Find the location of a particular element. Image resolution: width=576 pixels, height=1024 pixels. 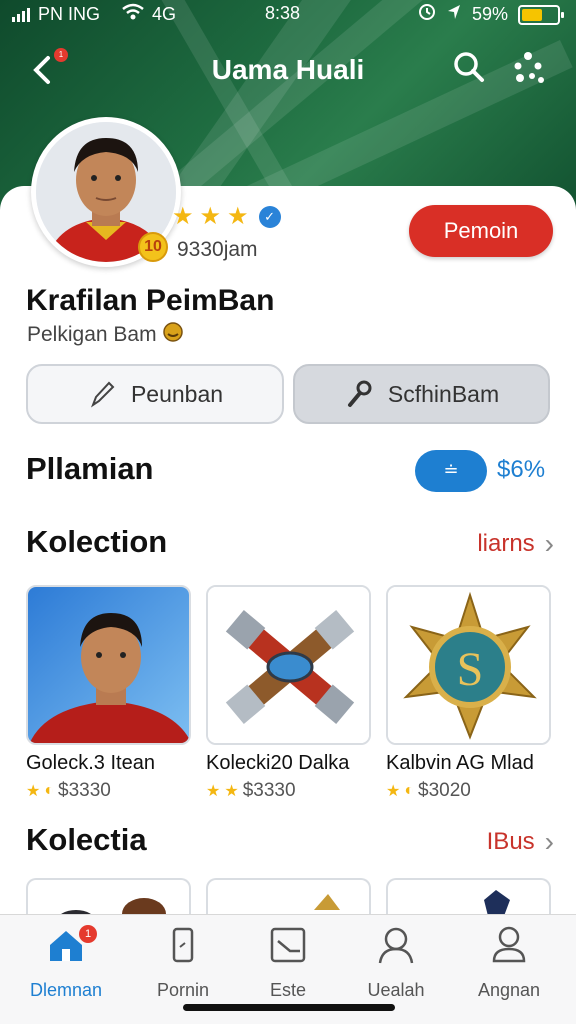

tab-friends: Uealah is located at coordinates (396, 965).